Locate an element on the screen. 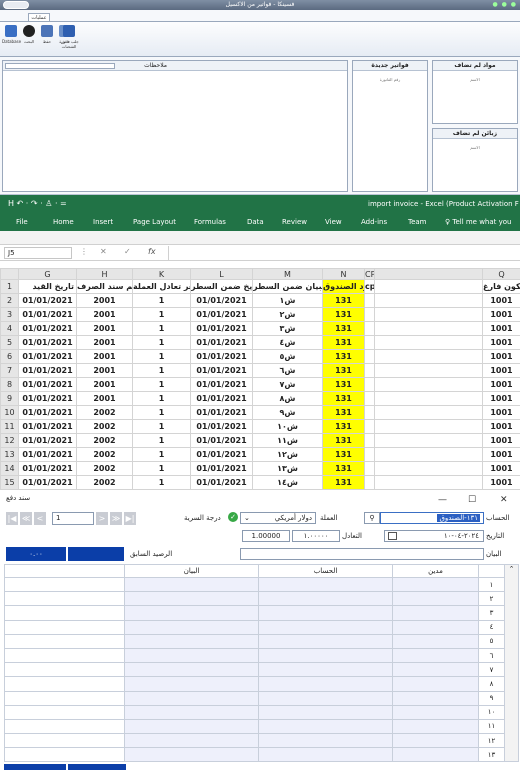 This screenshot has height=770, width=520. account-field: ١٣١-الصندوق is located at coordinates (432, 518).